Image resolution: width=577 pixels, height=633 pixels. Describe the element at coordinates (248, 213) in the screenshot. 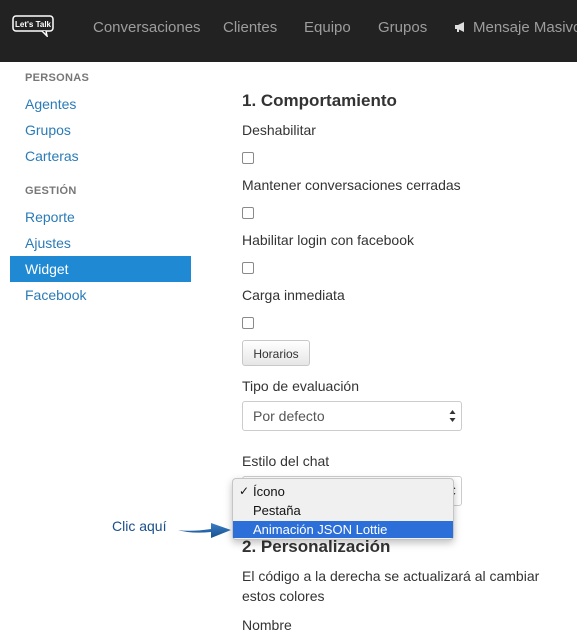

I see `keep-closed-checkbox` at that location.